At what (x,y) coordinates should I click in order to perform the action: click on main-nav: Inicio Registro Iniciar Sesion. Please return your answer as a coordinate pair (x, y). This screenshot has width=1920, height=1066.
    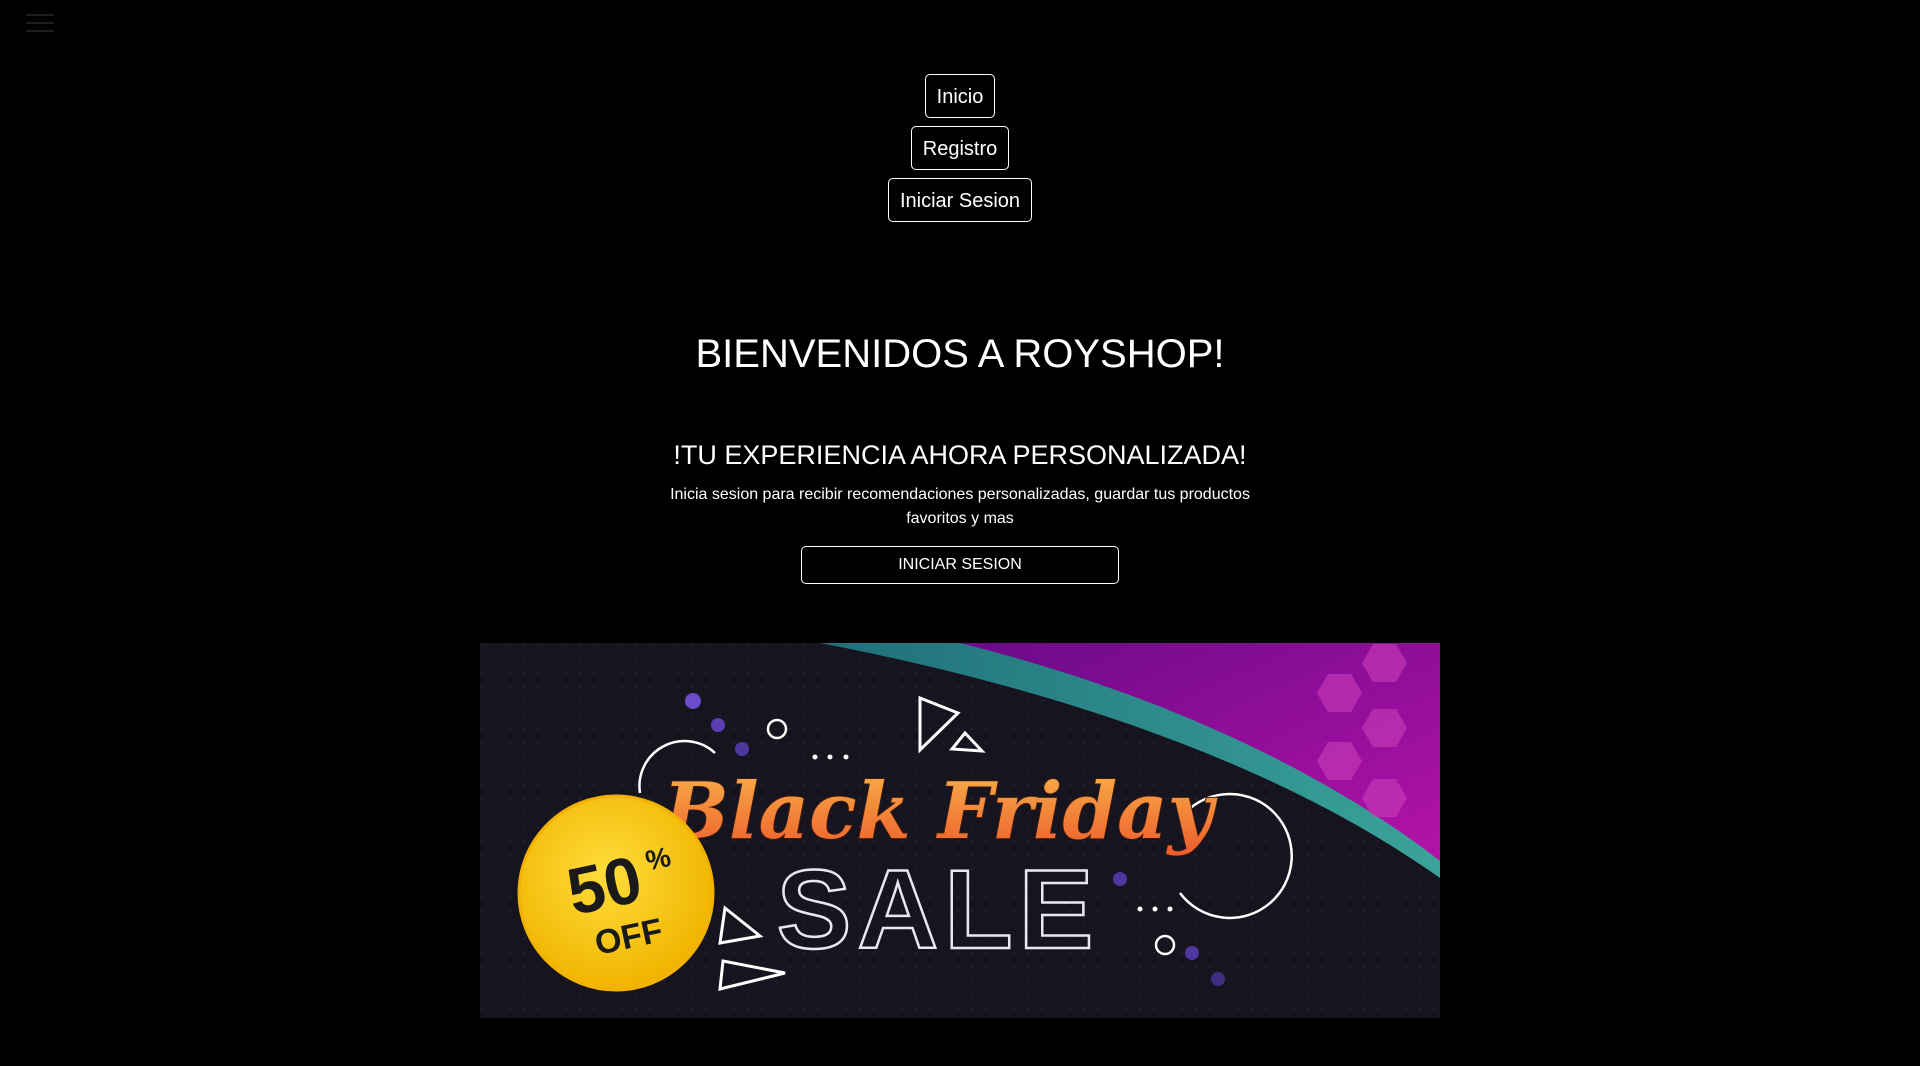
    Looking at the image, I should click on (960, 152).